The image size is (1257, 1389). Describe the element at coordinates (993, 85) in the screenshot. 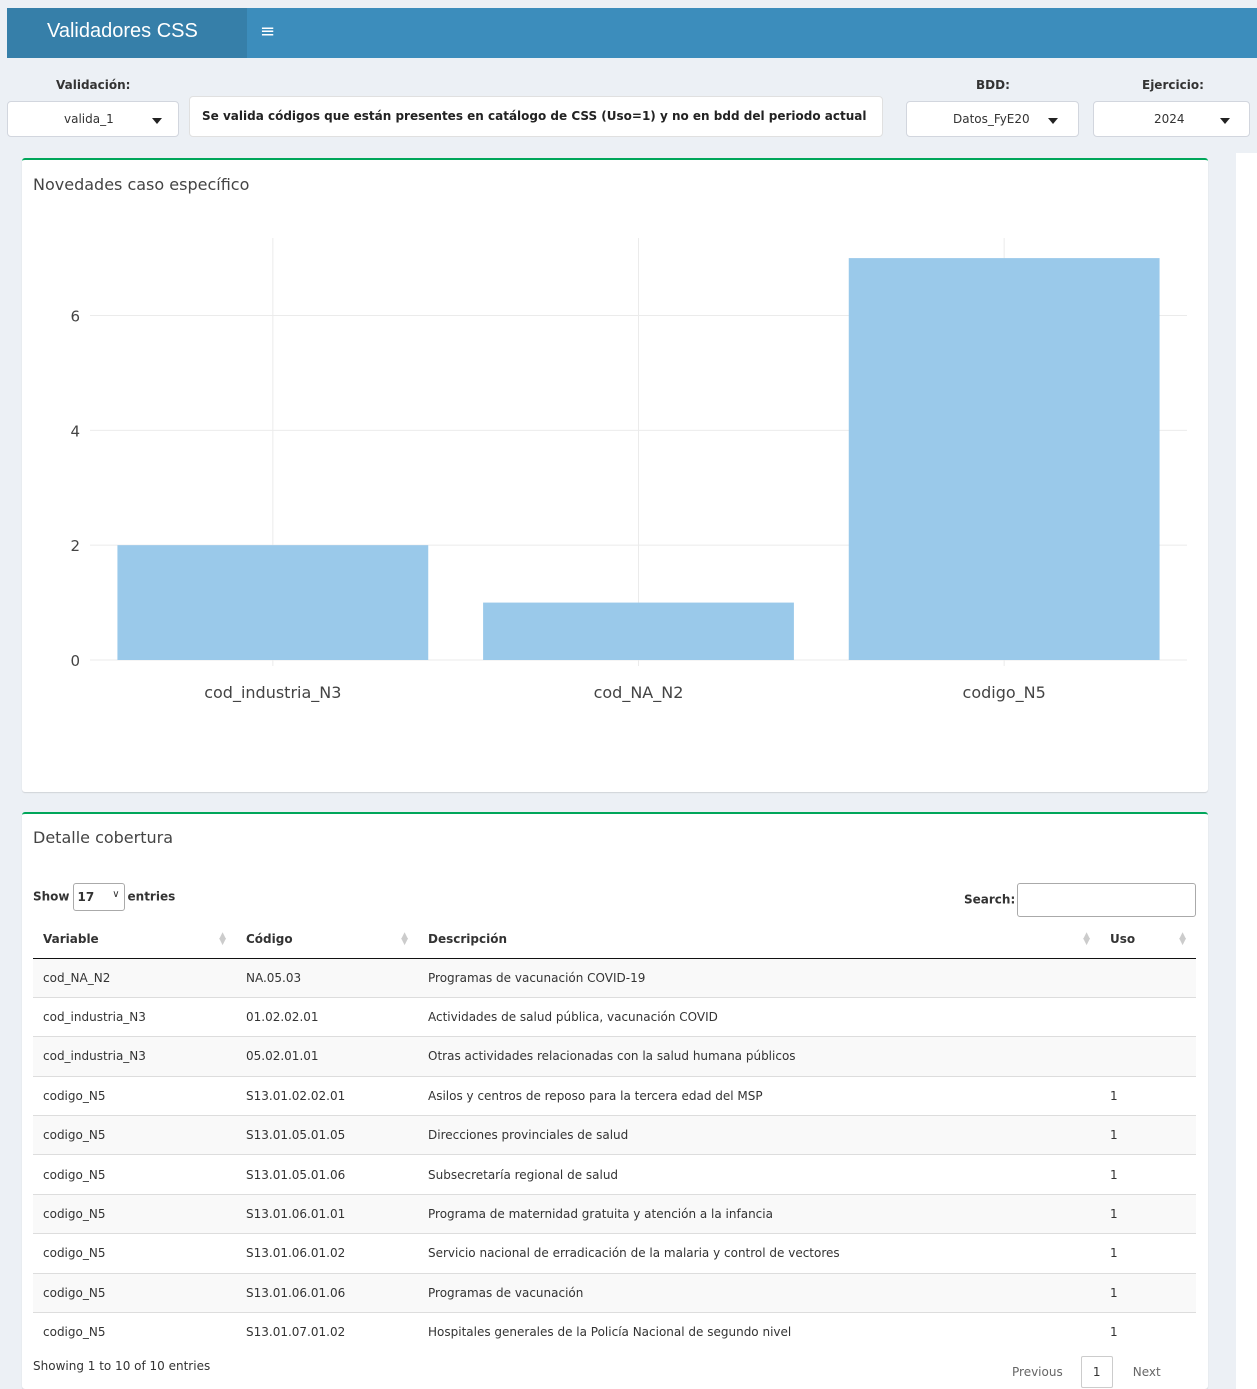

I see `bdd-label: BDD:` at that location.